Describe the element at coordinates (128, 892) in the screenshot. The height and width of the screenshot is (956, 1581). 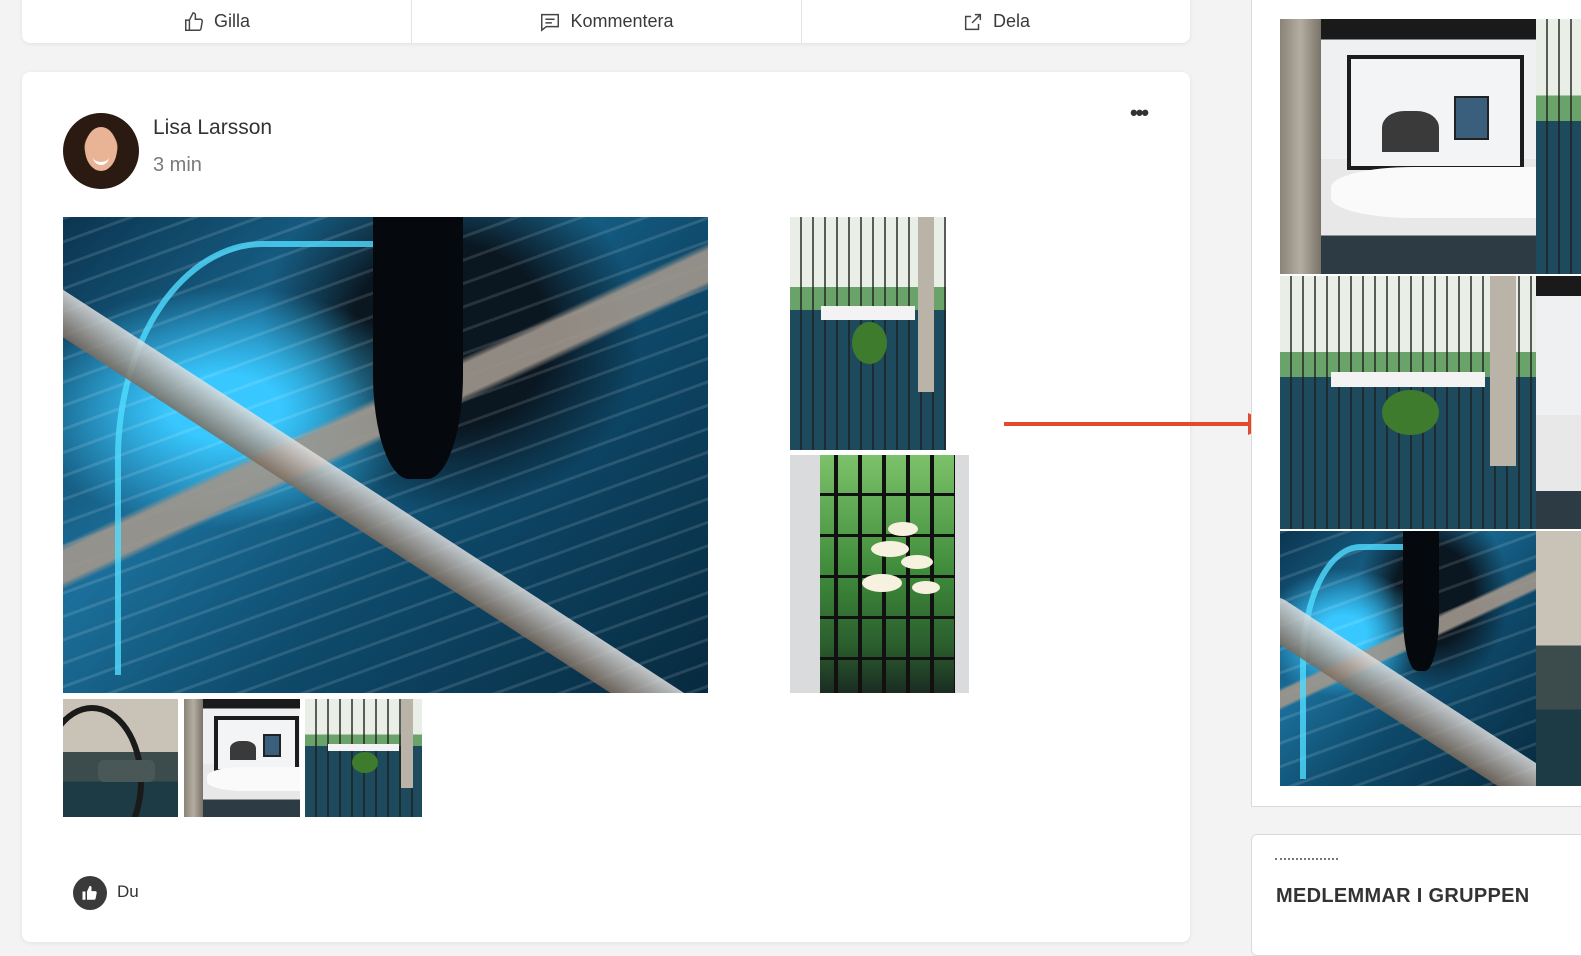
I see `liked-by-text: Du` at that location.